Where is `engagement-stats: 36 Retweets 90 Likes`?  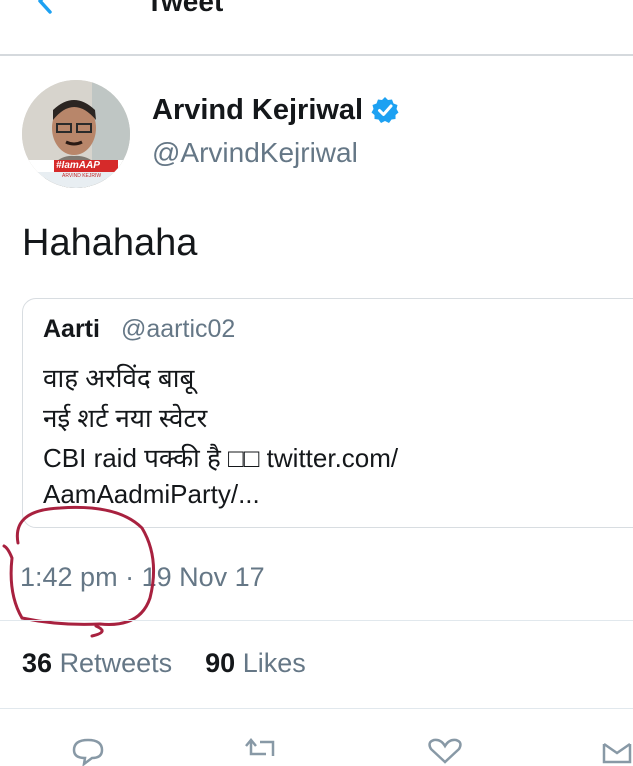
engagement-stats: 36 Retweets 90 Likes is located at coordinates (164, 663).